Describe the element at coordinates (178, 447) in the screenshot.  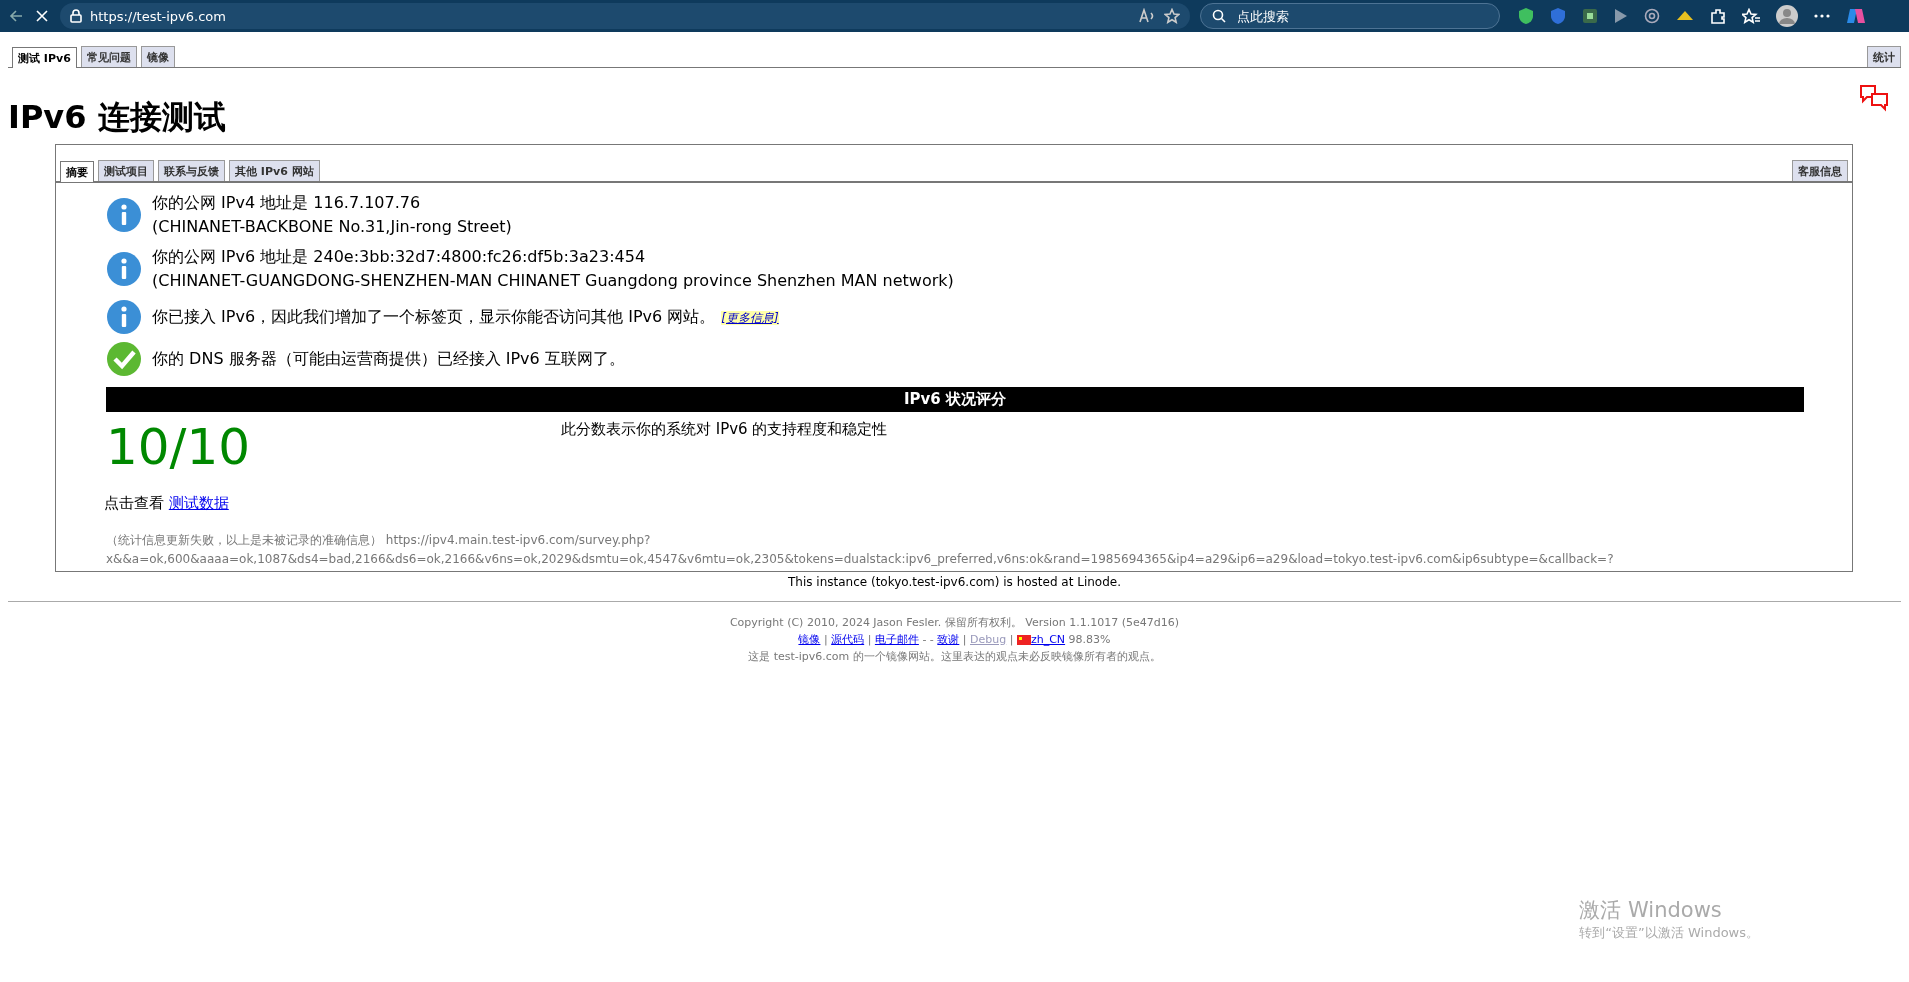
I see `score-value: 10/10` at that location.